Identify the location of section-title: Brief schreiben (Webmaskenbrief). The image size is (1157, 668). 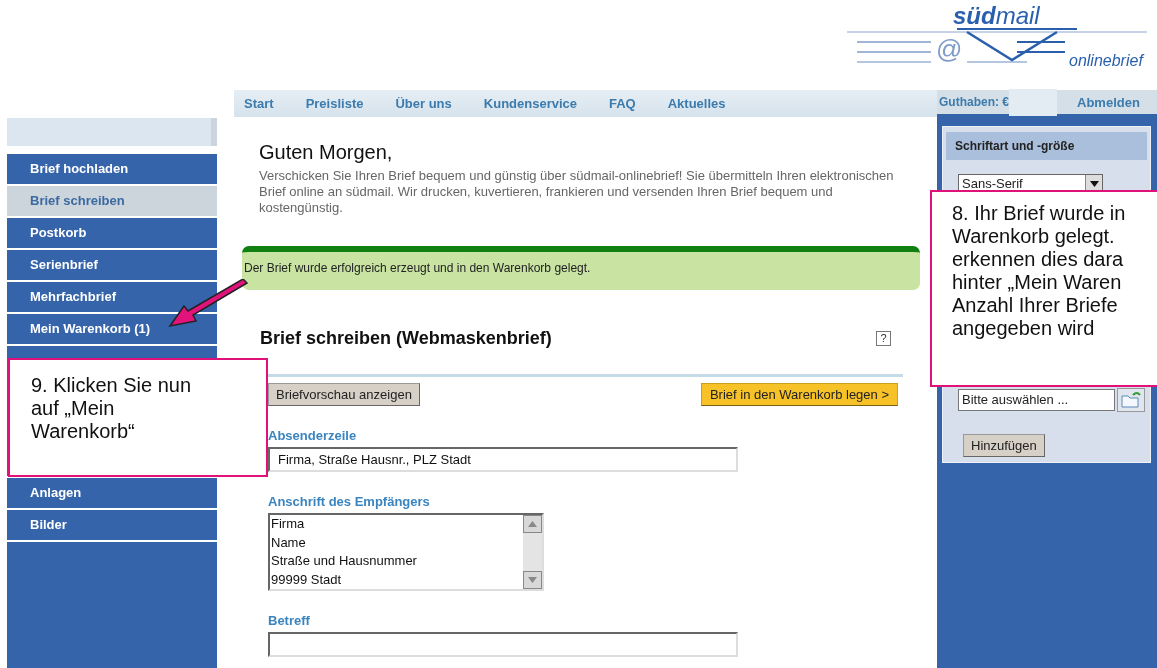
(406, 338).